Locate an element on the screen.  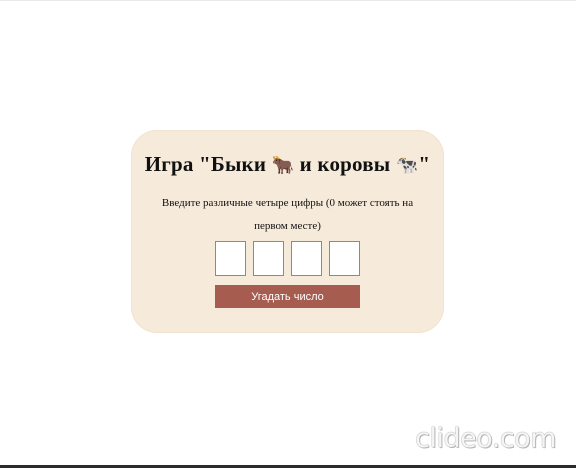
clideo-watermark: clideo.com is located at coordinates (485, 438).